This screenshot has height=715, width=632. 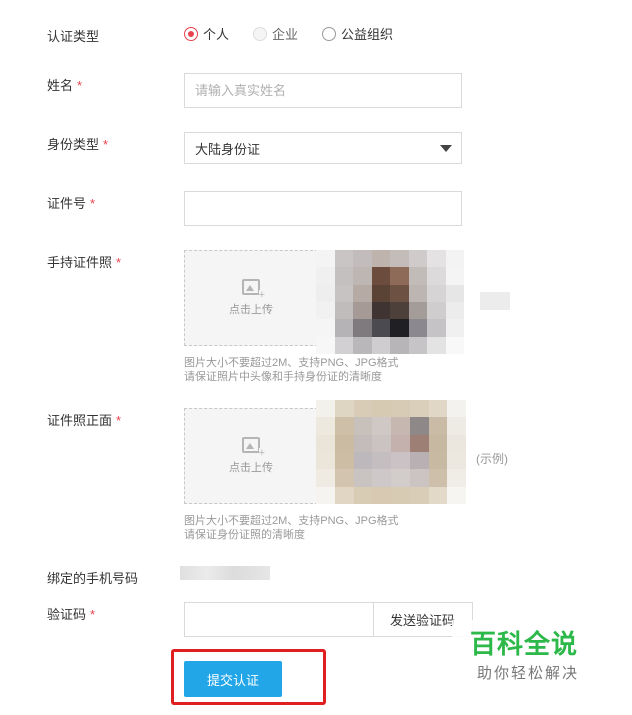 I want to click on front-photo-label: 证件照正面 *, so click(x=84, y=419).